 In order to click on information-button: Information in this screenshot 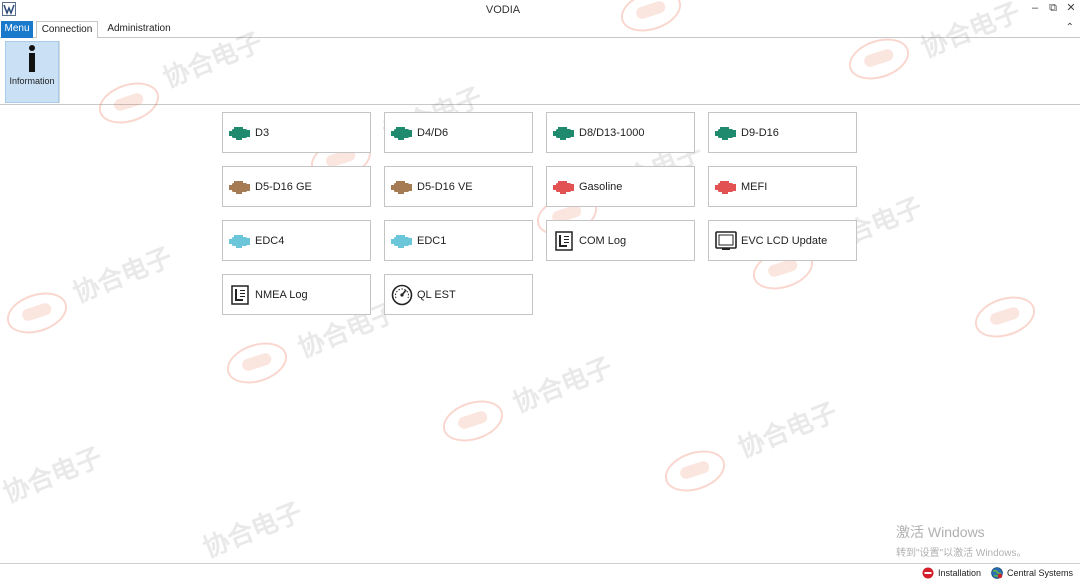, I will do `click(32, 72)`.